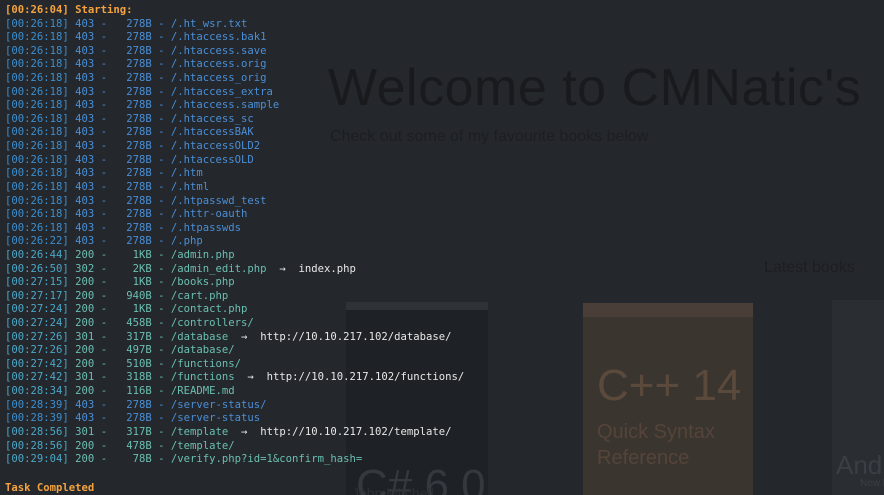 The height and width of the screenshot is (495, 884). Describe the element at coordinates (37, 295) in the screenshot. I see `timestamp: [00:27:17]` at that location.